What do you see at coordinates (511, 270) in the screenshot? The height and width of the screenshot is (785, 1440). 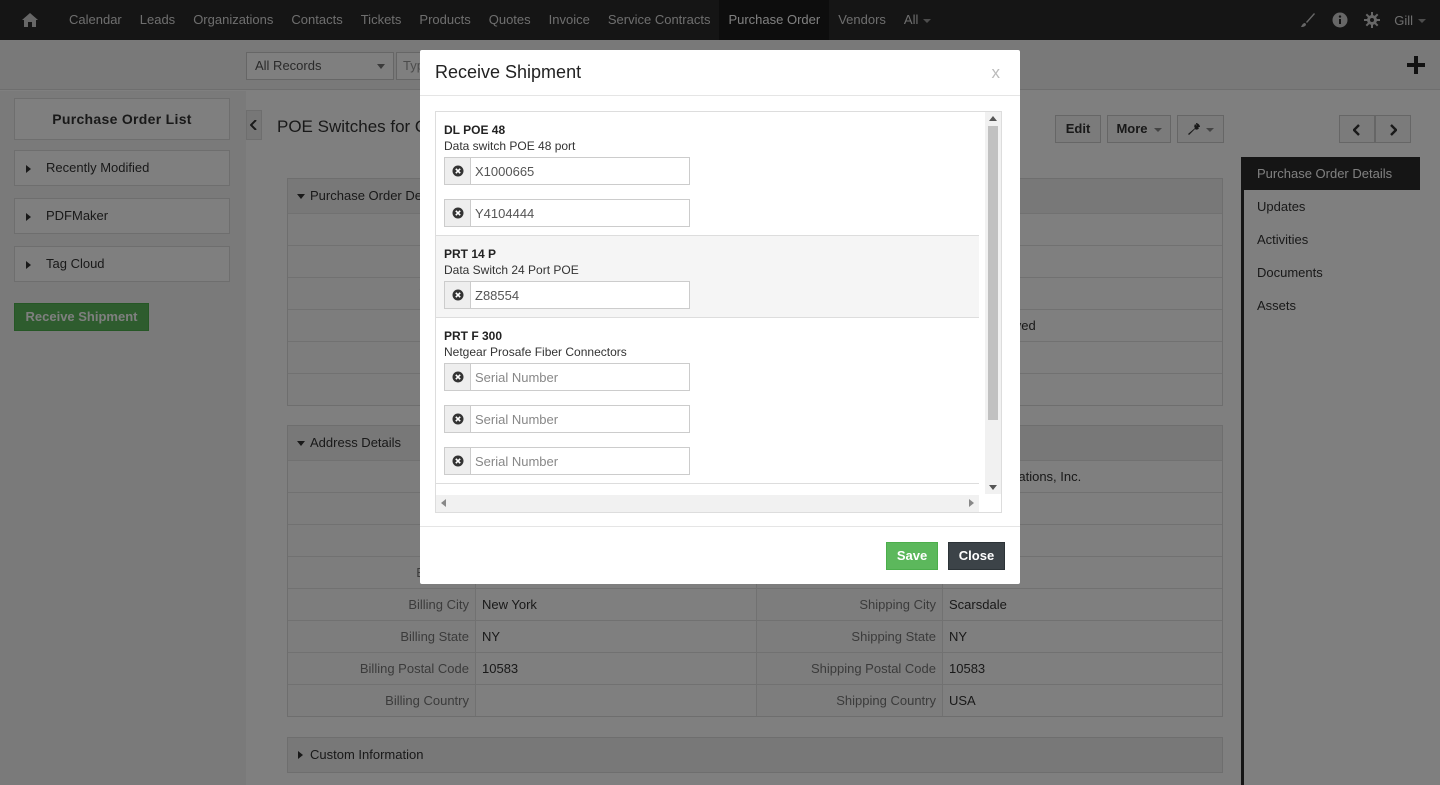 I see `item-description: Data Switch 24 Port POE` at bounding box center [511, 270].